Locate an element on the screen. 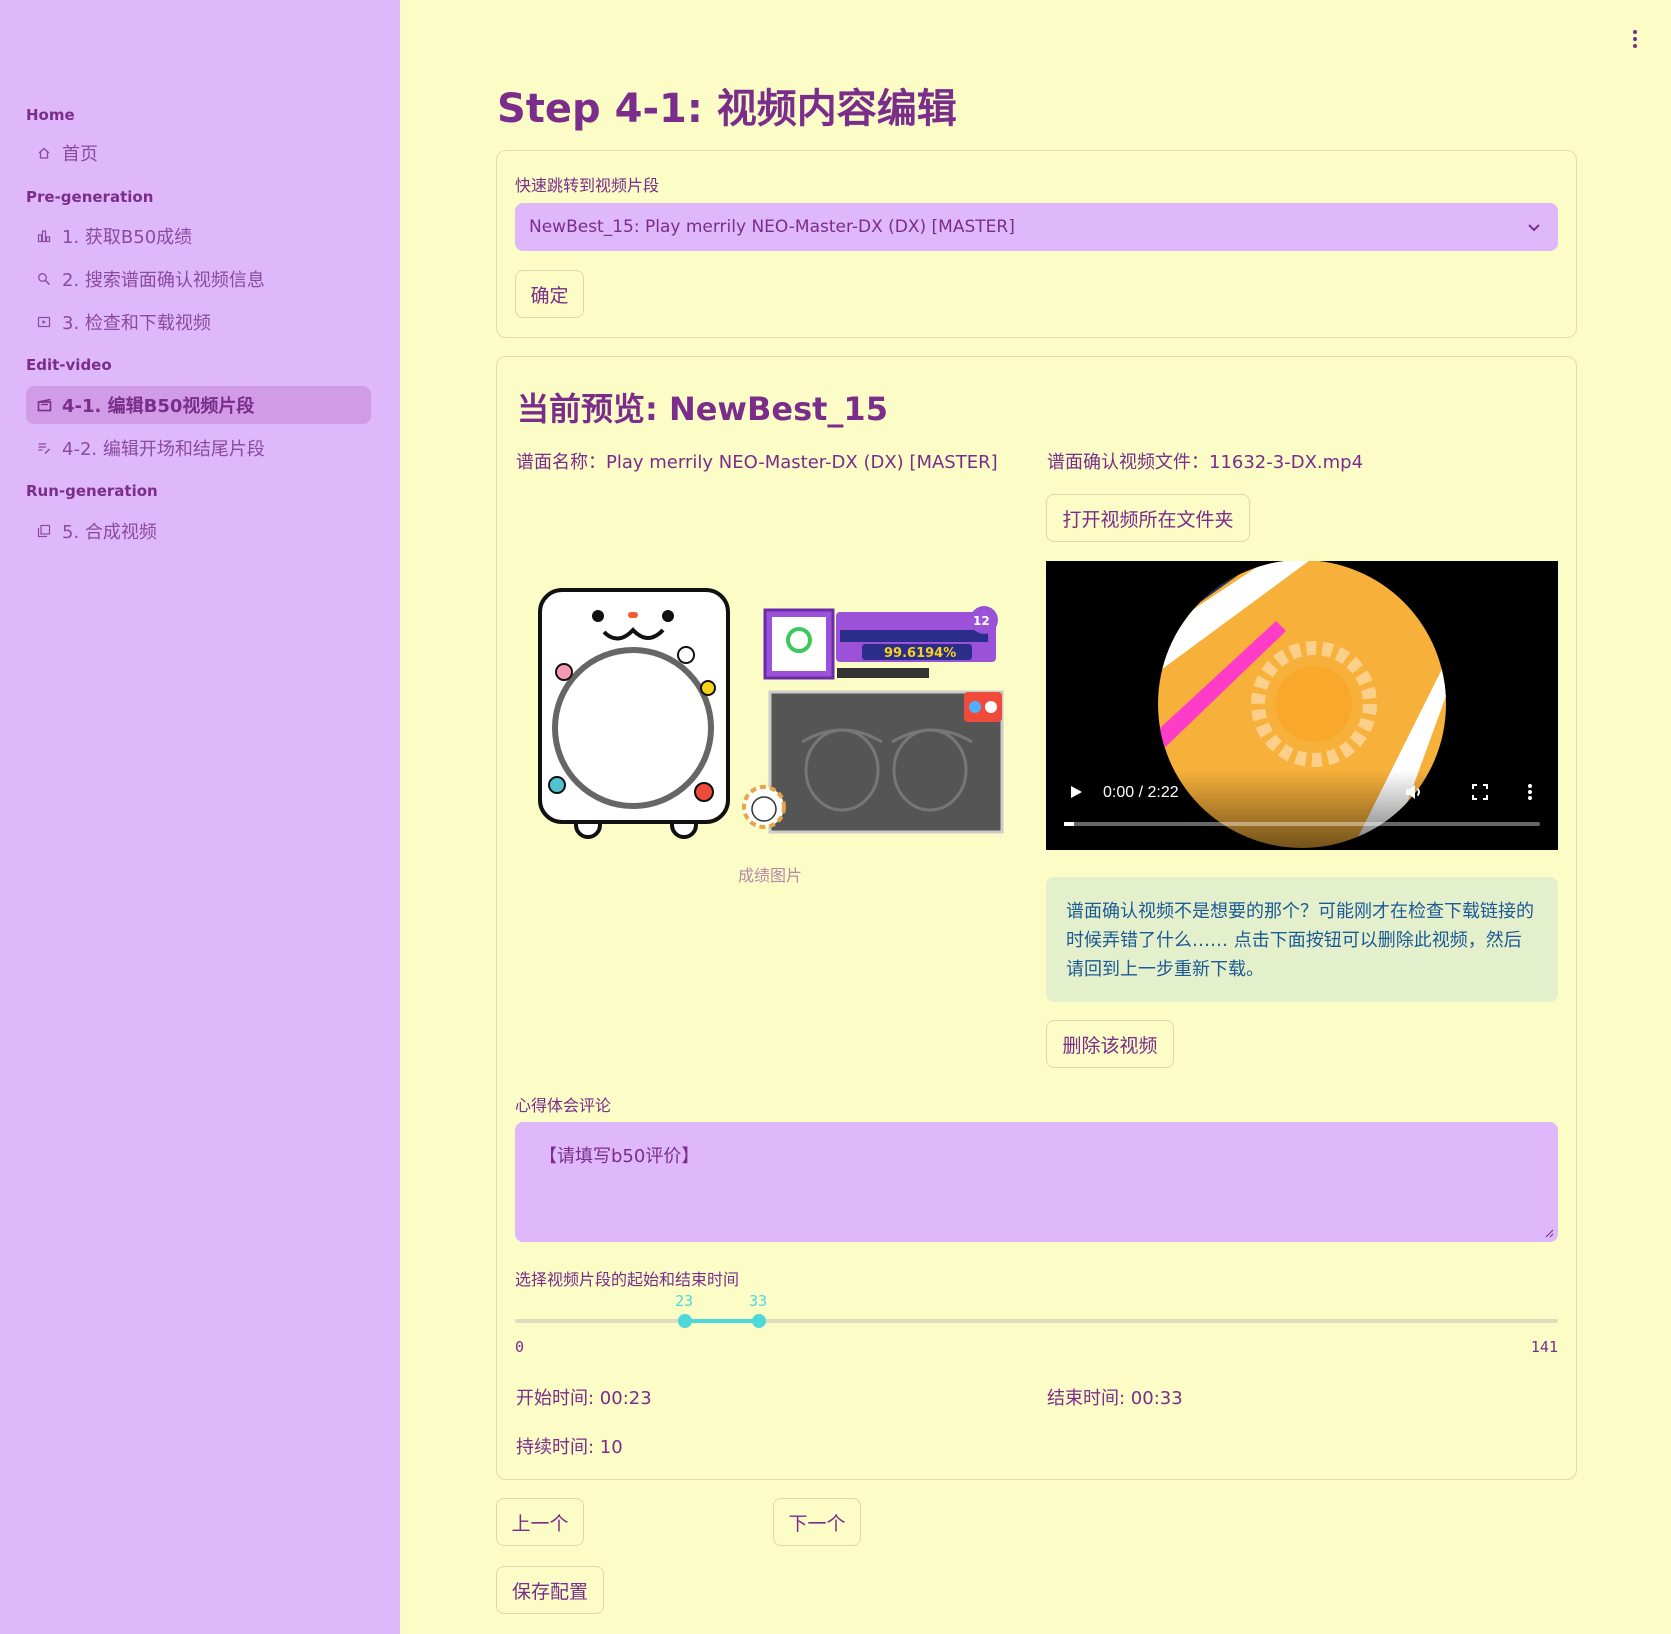 The width and height of the screenshot is (1671, 1634). chevron-down-icon is located at coordinates (1534, 227).